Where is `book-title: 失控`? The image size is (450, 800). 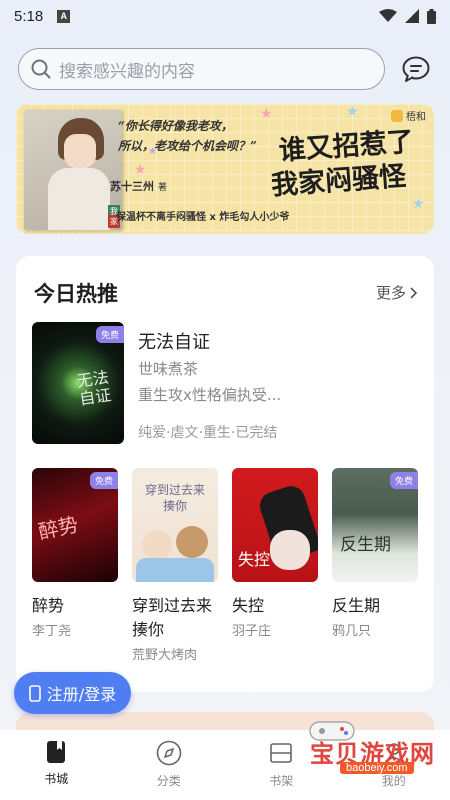 book-title: 失控 is located at coordinates (248, 605).